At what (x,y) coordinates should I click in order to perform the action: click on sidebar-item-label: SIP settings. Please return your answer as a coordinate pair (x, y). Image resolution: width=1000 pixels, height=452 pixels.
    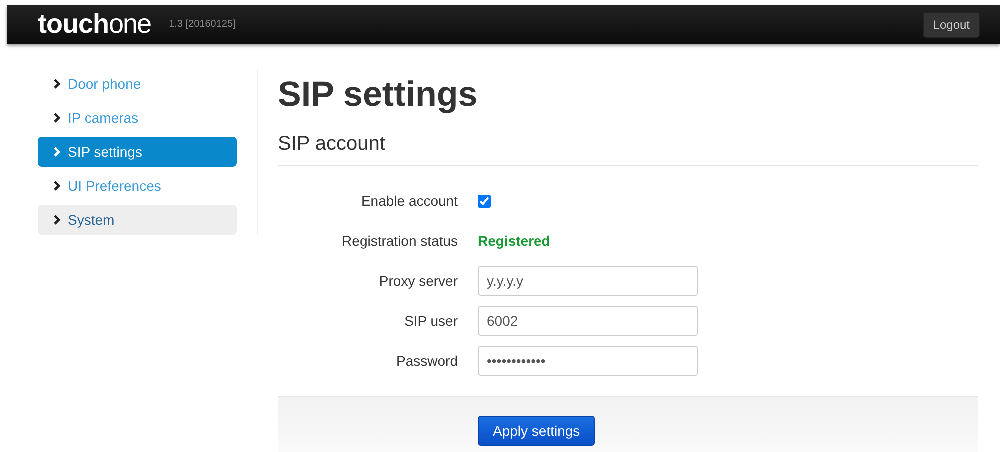
    Looking at the image, I should click on (105, 152).